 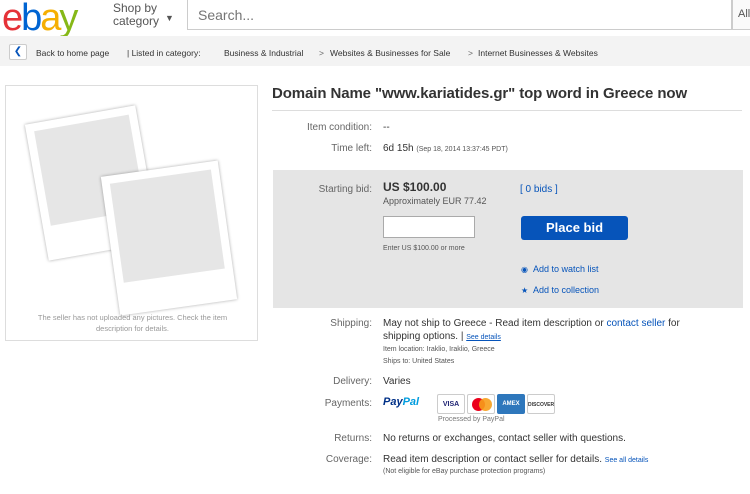 What do you see at coordinates (525, 290) in the screenshot?
I see `star-icon: ★` at bounding box center [525, 290].